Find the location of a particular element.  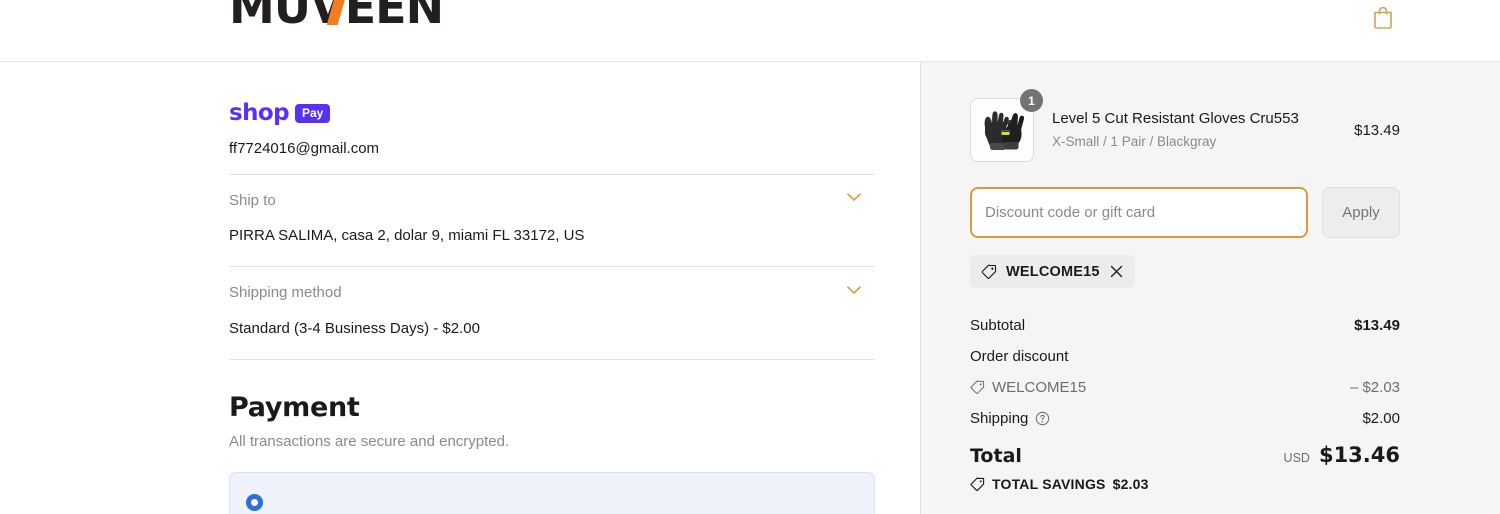

total-value: $13.46 is located at coordinates (1359, 455).